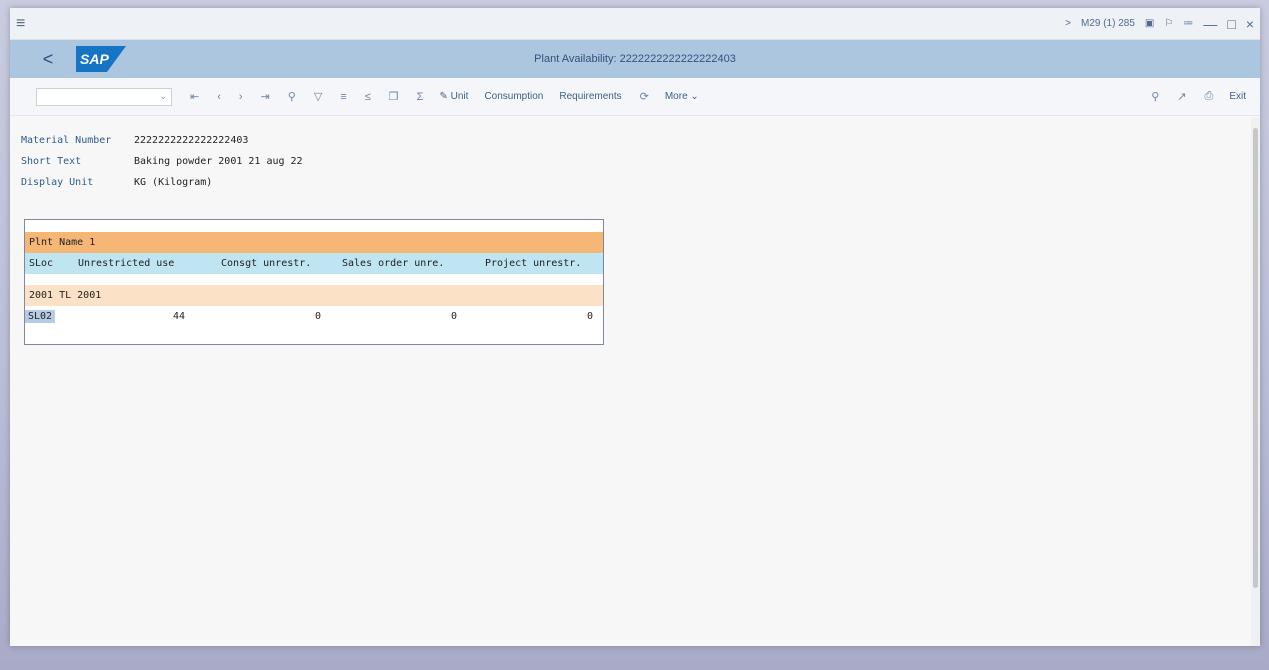 This screenshot has width=1269, height=670. What do you see at coordinates (104, 96) in the screenshot?
I see `command-field: ⌄` at bounding box center [104, 96].